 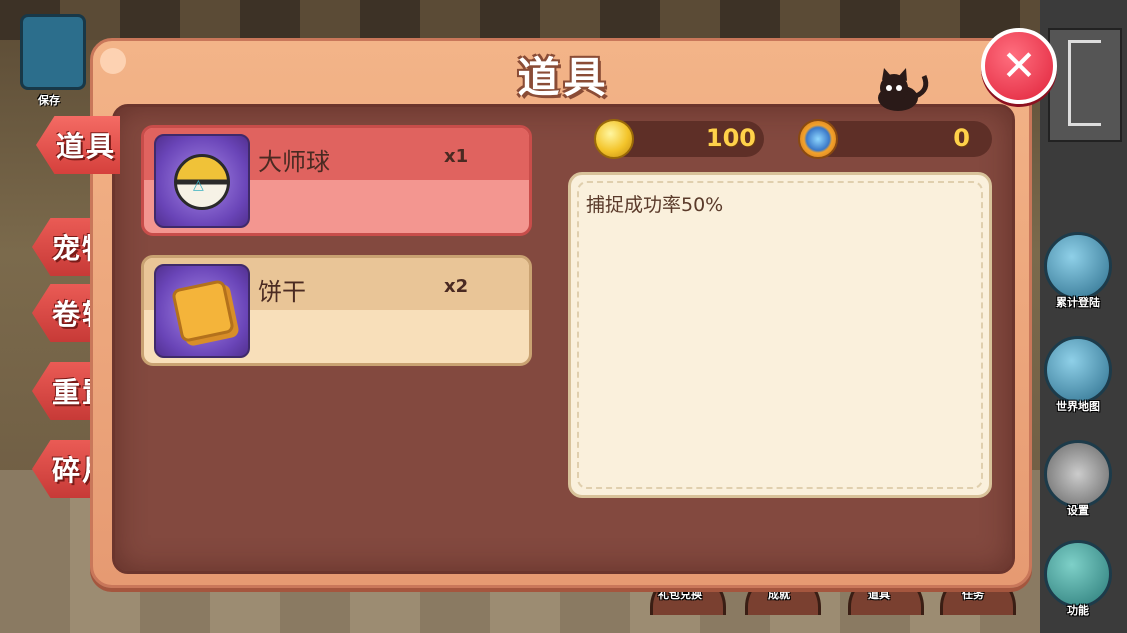 I want to click on settings-button: 设置, so click(x=1078, y=479).